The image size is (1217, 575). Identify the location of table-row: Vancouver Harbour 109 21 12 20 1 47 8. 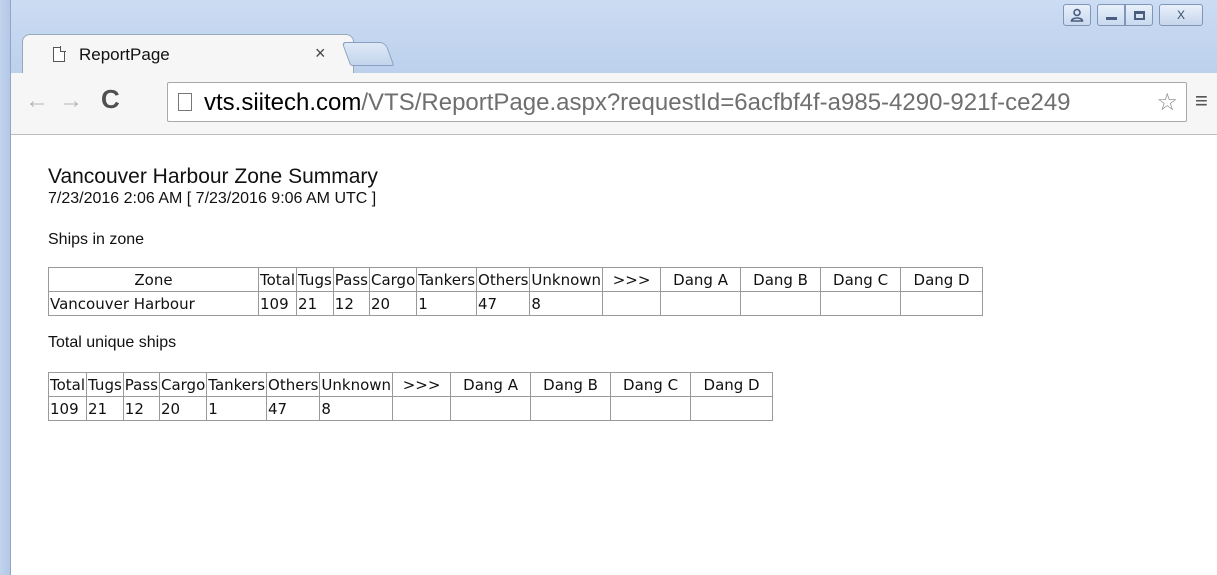
(516, 303).